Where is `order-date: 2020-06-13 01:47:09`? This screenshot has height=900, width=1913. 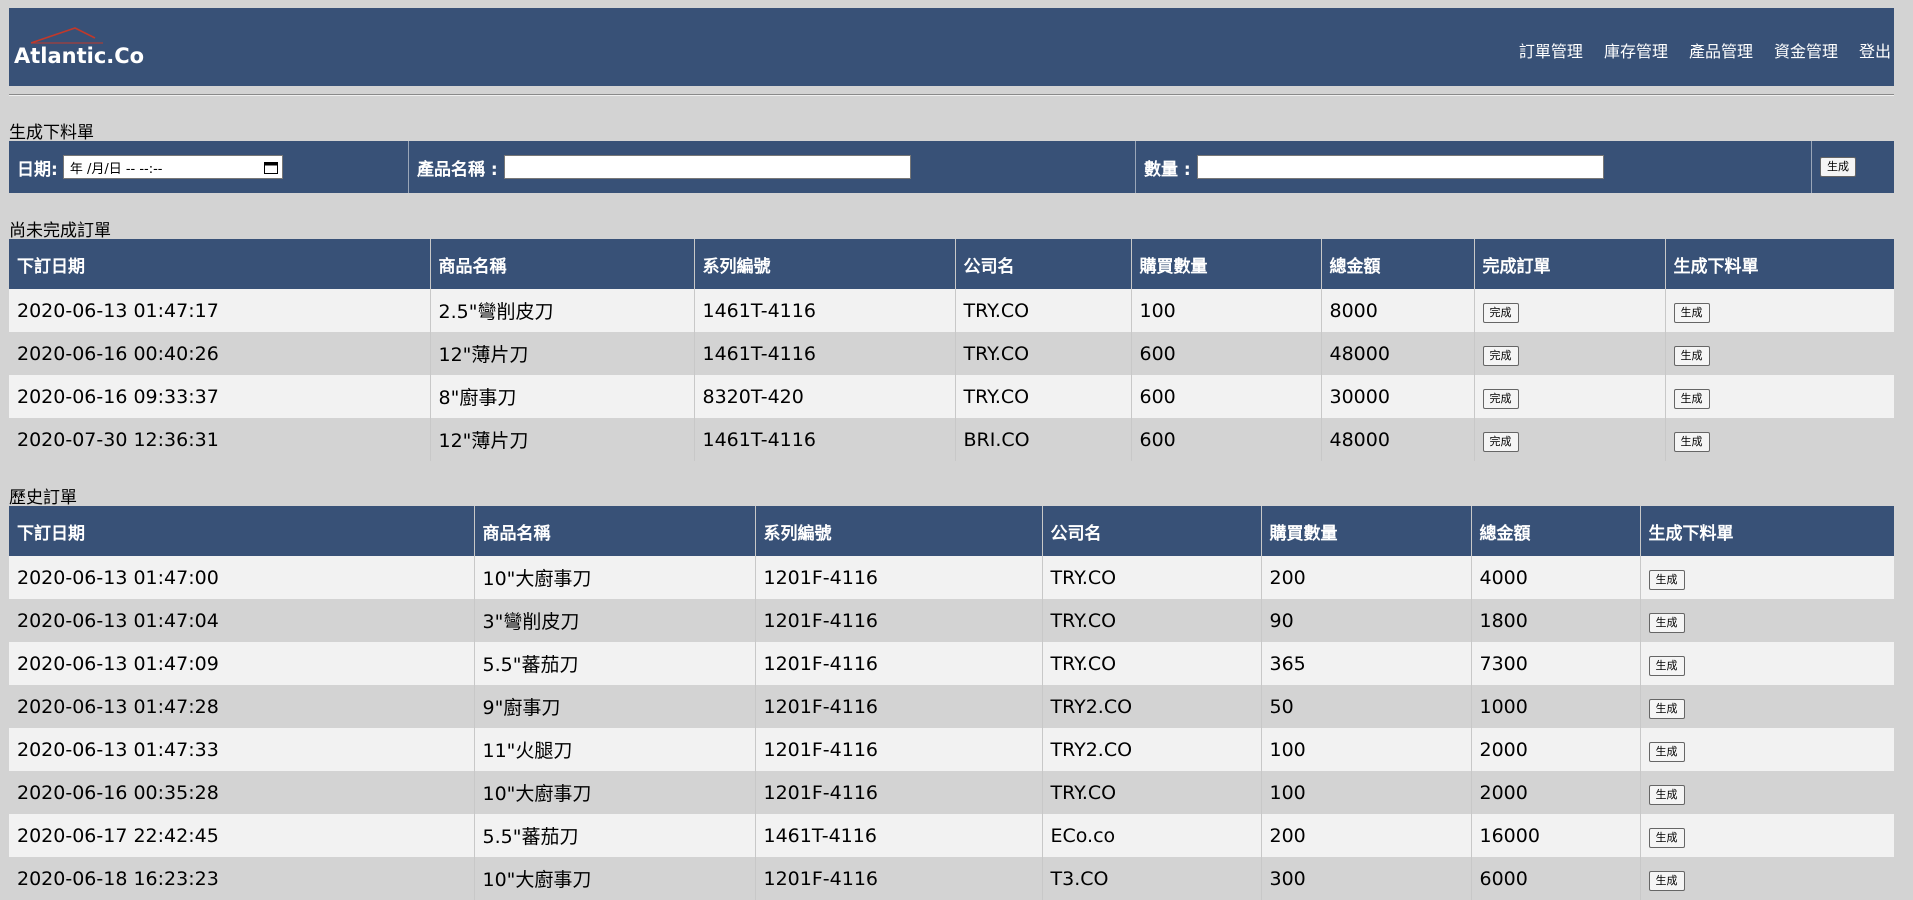 order-date: 2020-06-13 01:47:09 is located at coordinates (242, 663).